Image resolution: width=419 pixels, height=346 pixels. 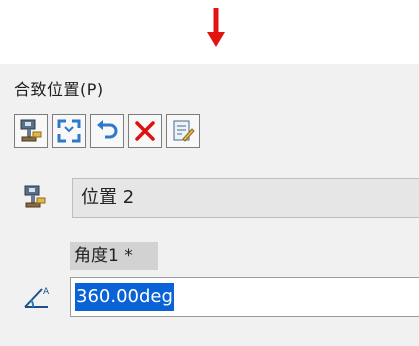 I want to click on delete-button, so click(x=145, y=131).